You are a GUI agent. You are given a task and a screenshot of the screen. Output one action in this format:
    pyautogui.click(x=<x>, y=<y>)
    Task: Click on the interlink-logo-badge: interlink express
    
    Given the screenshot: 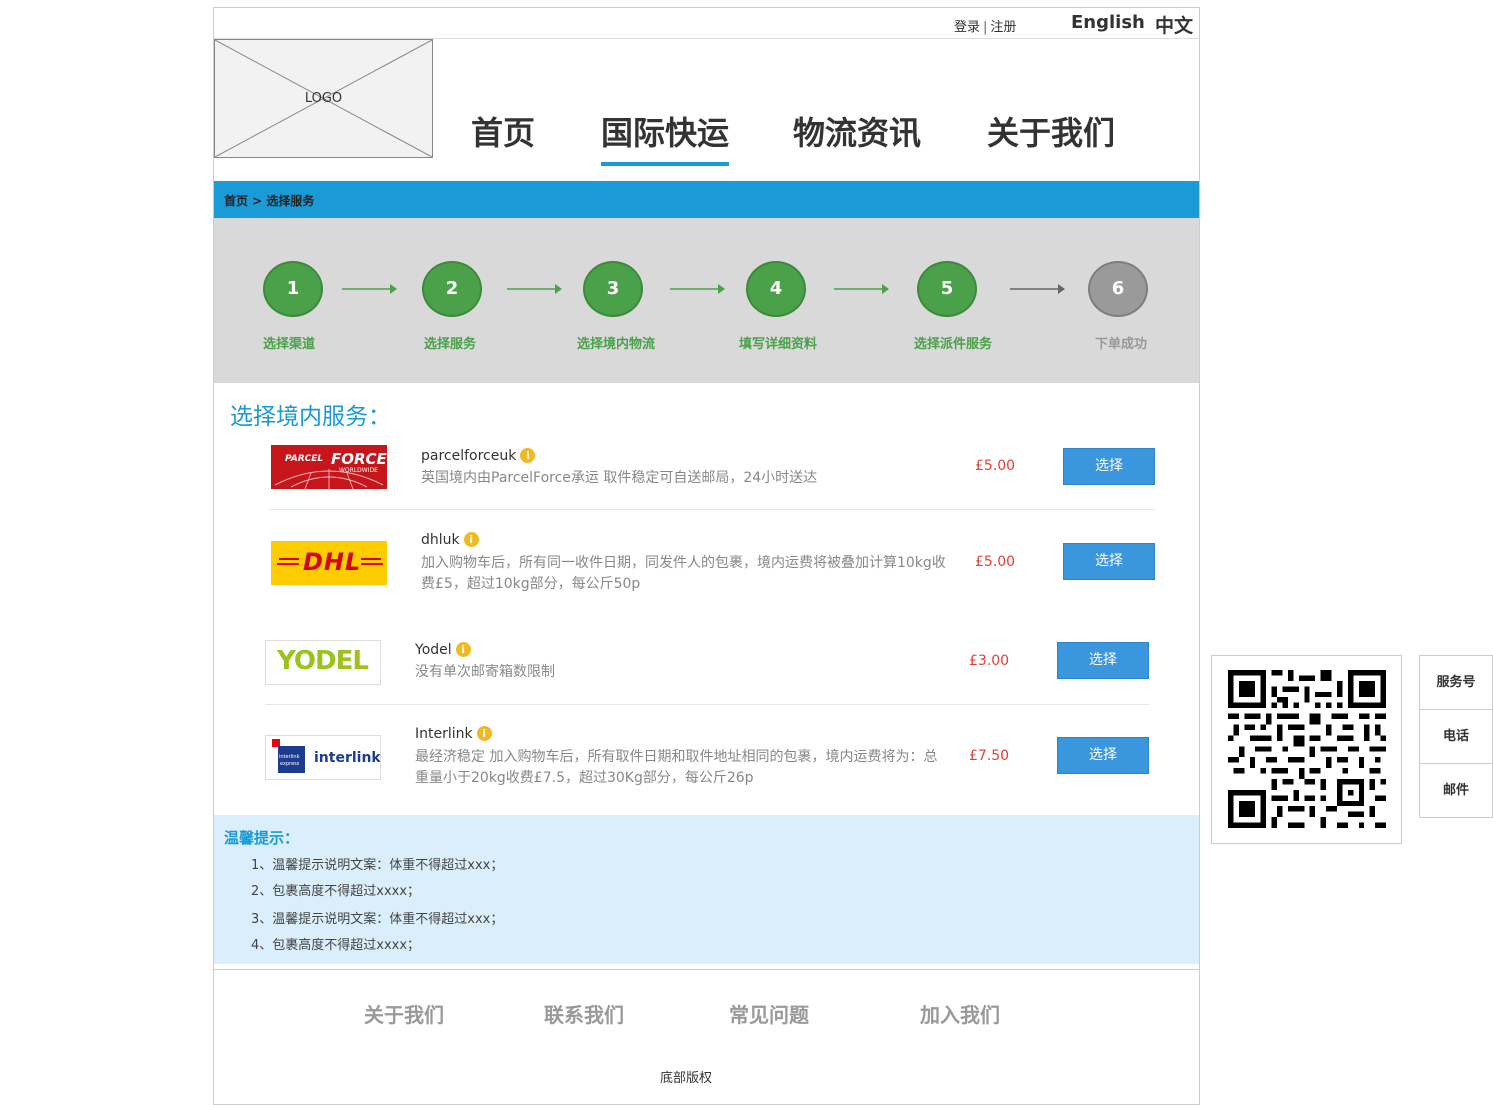 What is the action you would take?
    pyautogui.click(x=291, y=759)
    